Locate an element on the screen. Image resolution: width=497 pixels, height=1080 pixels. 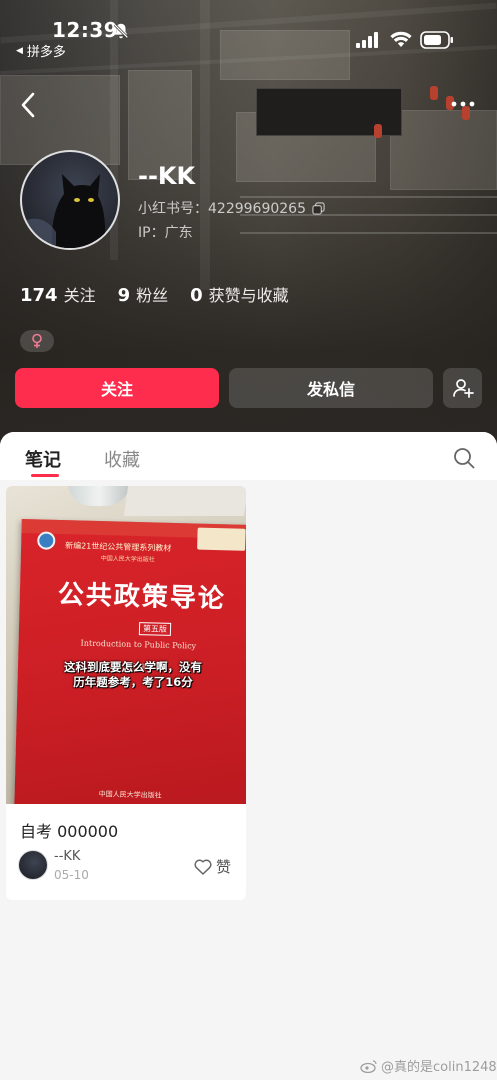
likes-collects-count: 0 is located at coordinates (196, 295).